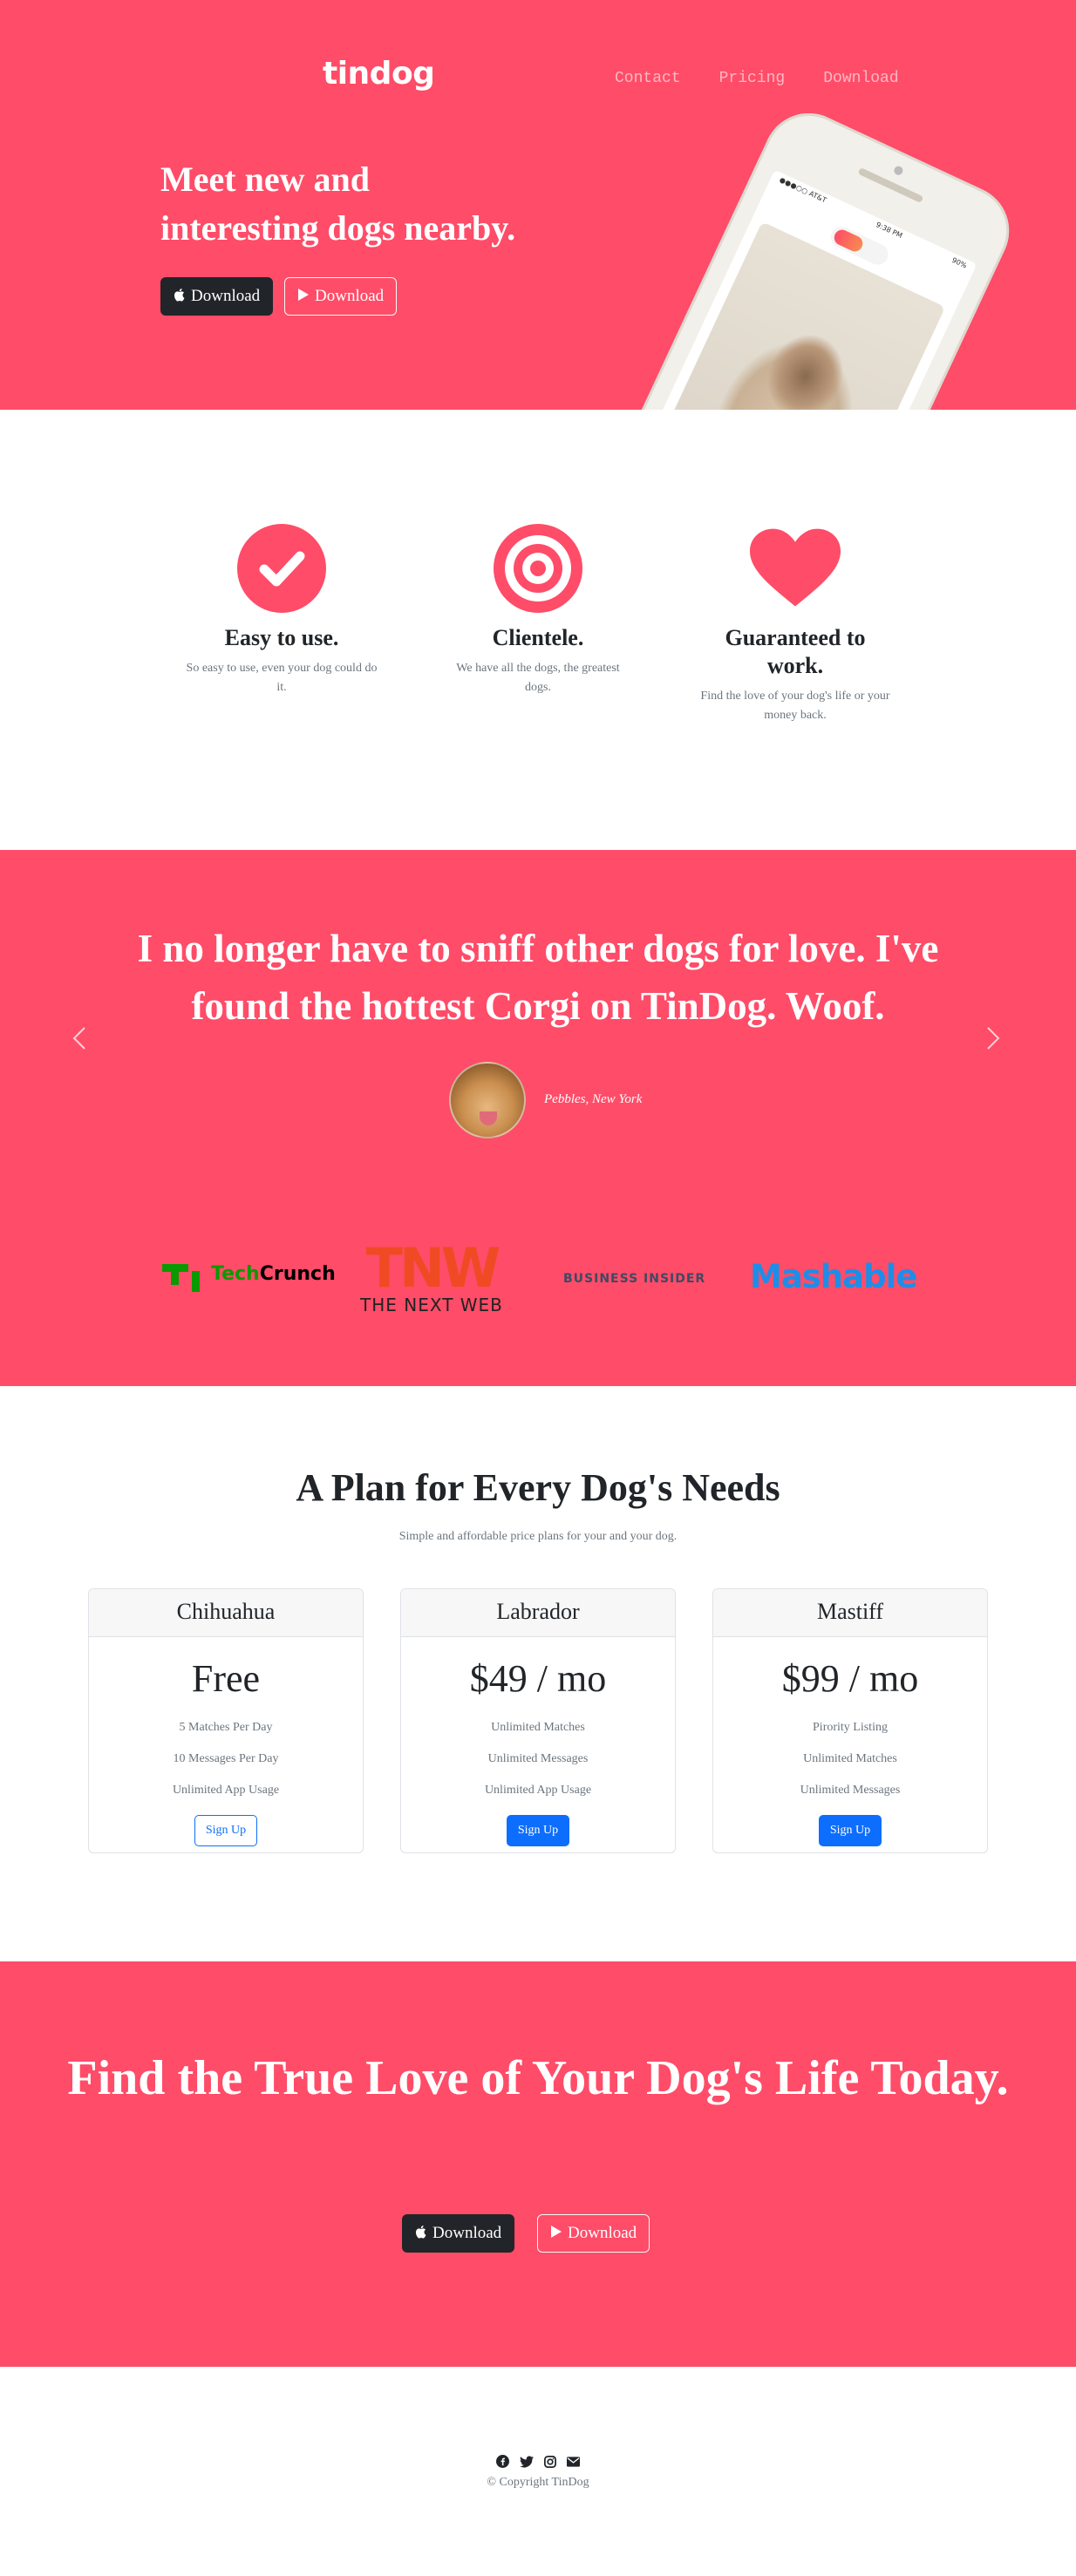 The height and width of the screenshot is (2576, 1076). I want to click on brand-logo: tindog, so click(379, 74).